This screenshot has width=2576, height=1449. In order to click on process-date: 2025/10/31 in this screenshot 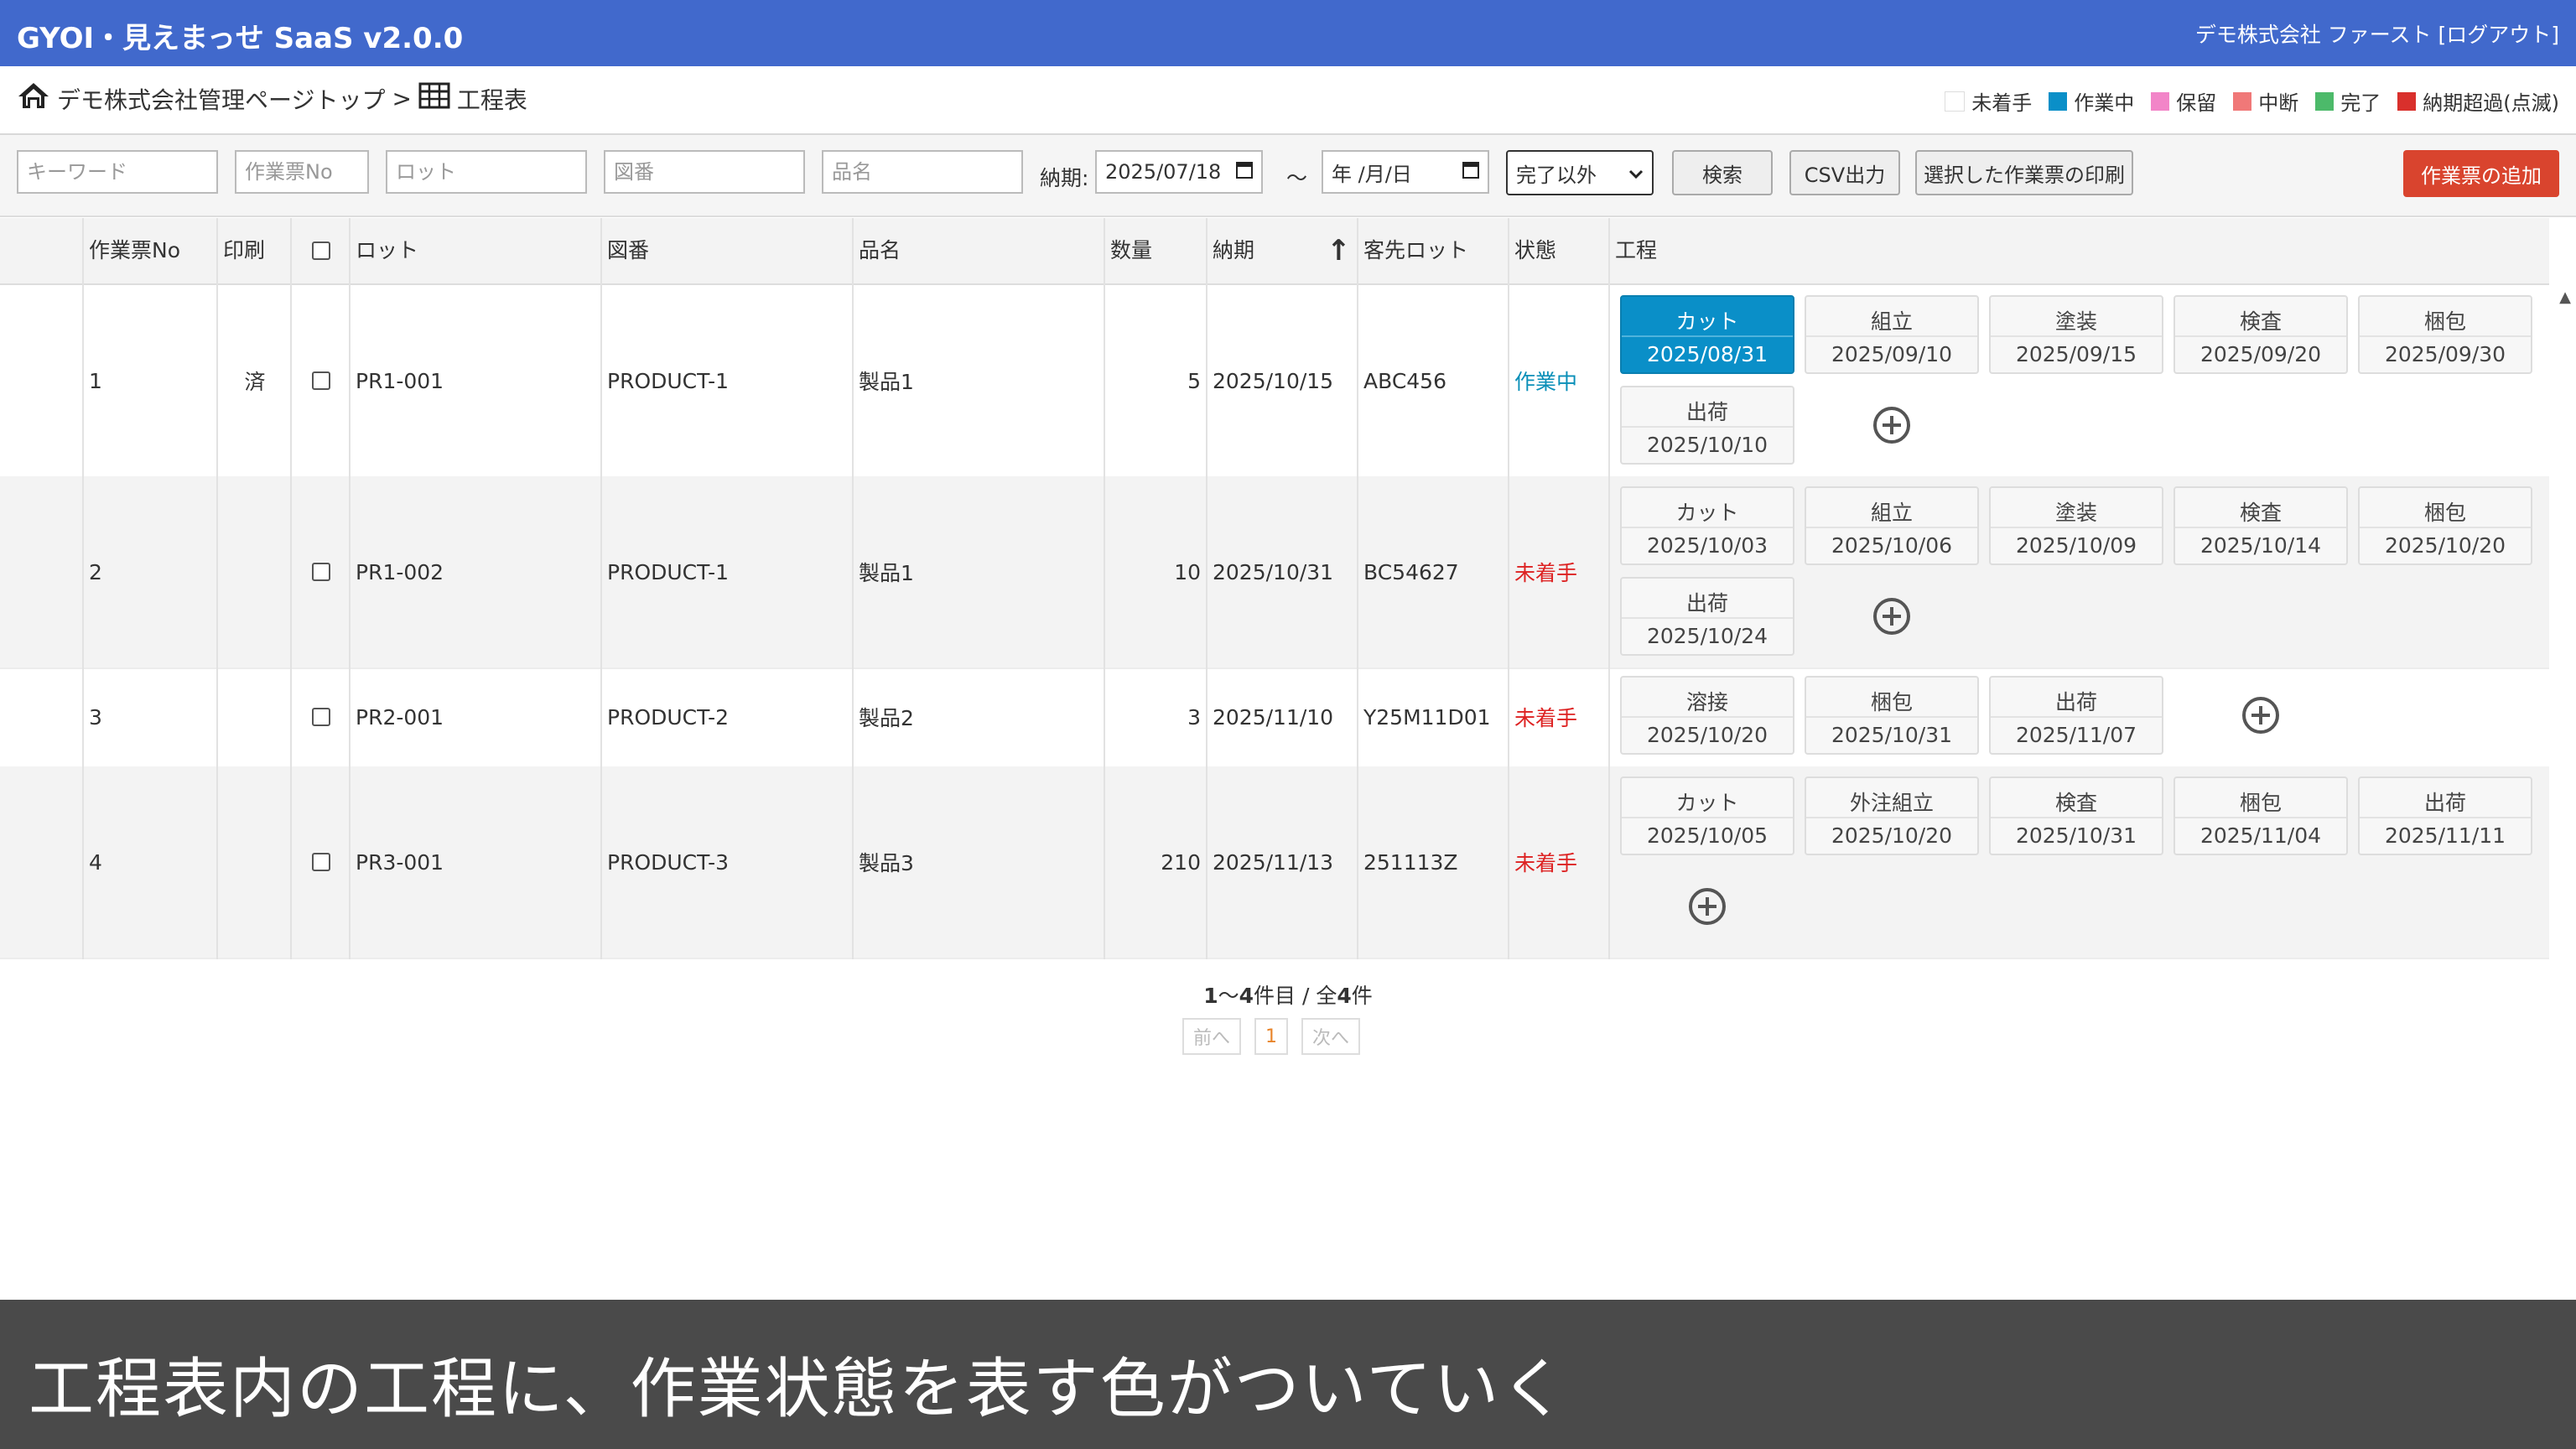, I will do `click(2076, 835)`.